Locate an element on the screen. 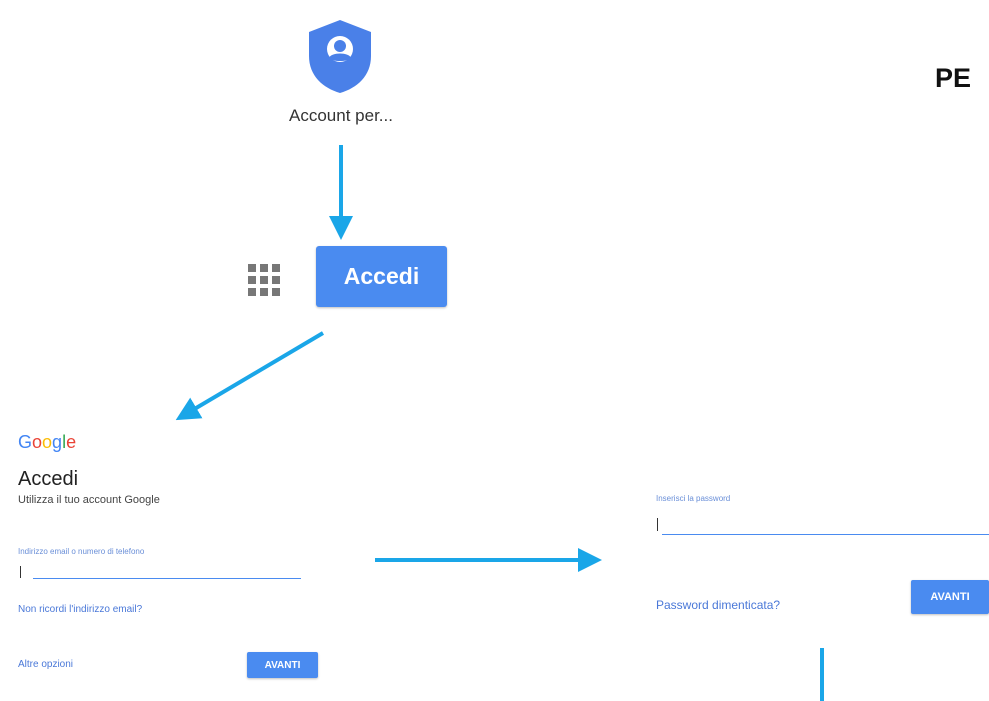  forgot-email-link: Non ricordi l'indirizzo email? is located at coordinates (80, 609).